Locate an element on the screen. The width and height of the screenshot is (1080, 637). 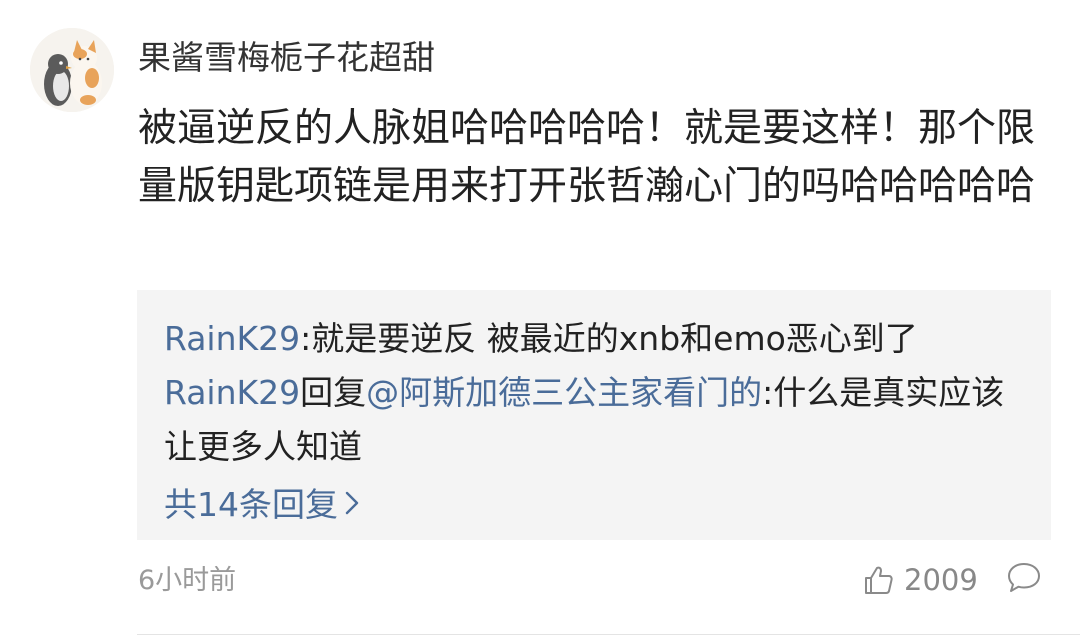
reply-button is located at coordinates (1024, 580).